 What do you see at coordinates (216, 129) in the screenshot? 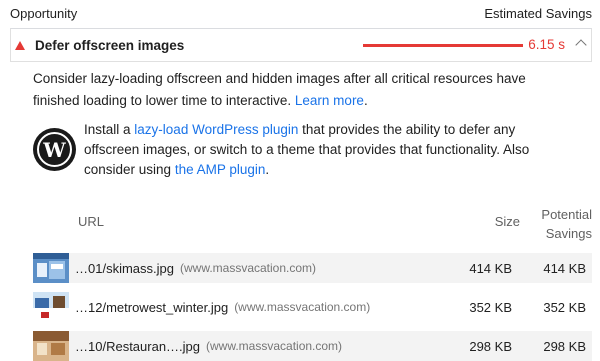
I see `lazy-load-plugin-link: lazy-load WordPress plugin` at bounding box center [216, 129].